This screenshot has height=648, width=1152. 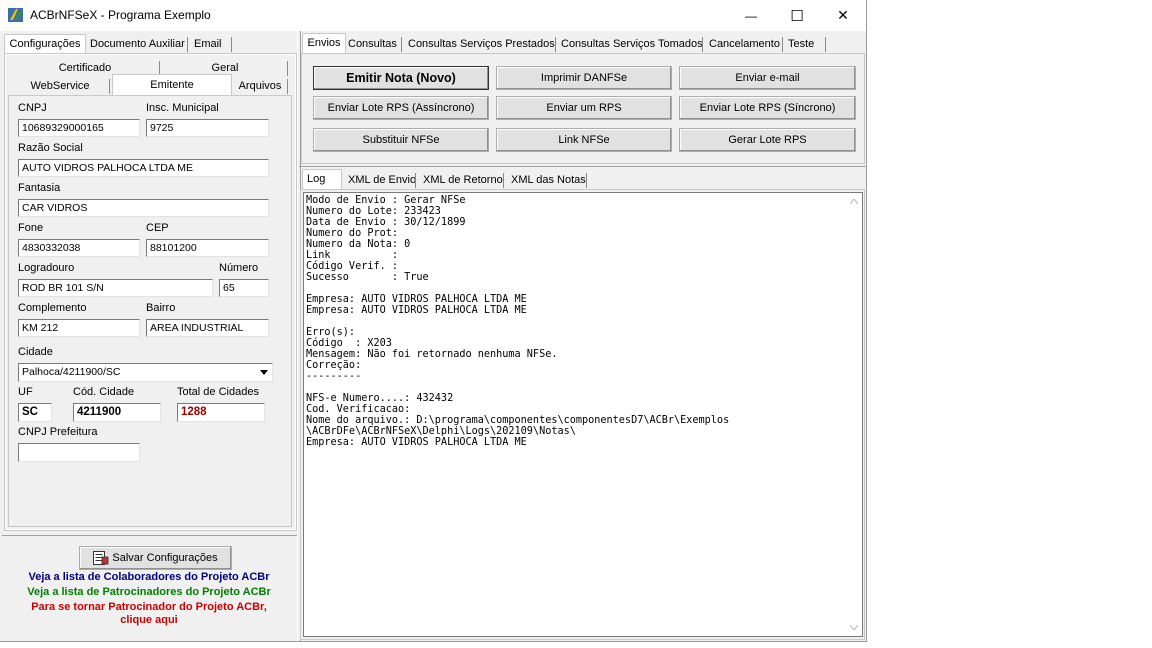 What do you see at coordinates (207, 128) in the screenshot?
I see `insc-municipal-field: 9725` at bounding box center [207, 128].